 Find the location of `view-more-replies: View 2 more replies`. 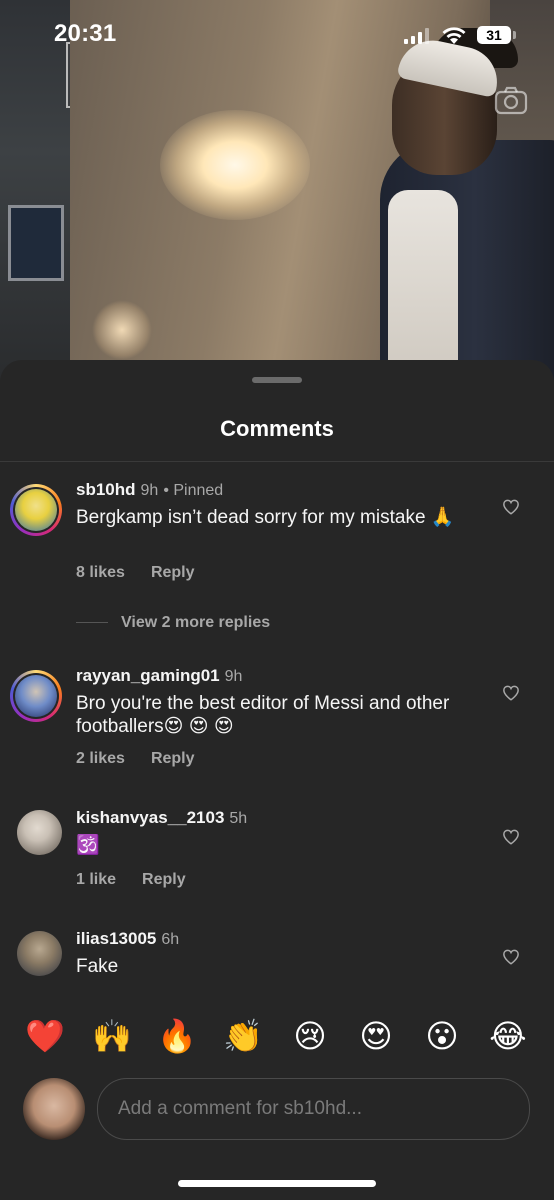

view-more-replies: View 2 more replies is located at coordinates (173, 623).